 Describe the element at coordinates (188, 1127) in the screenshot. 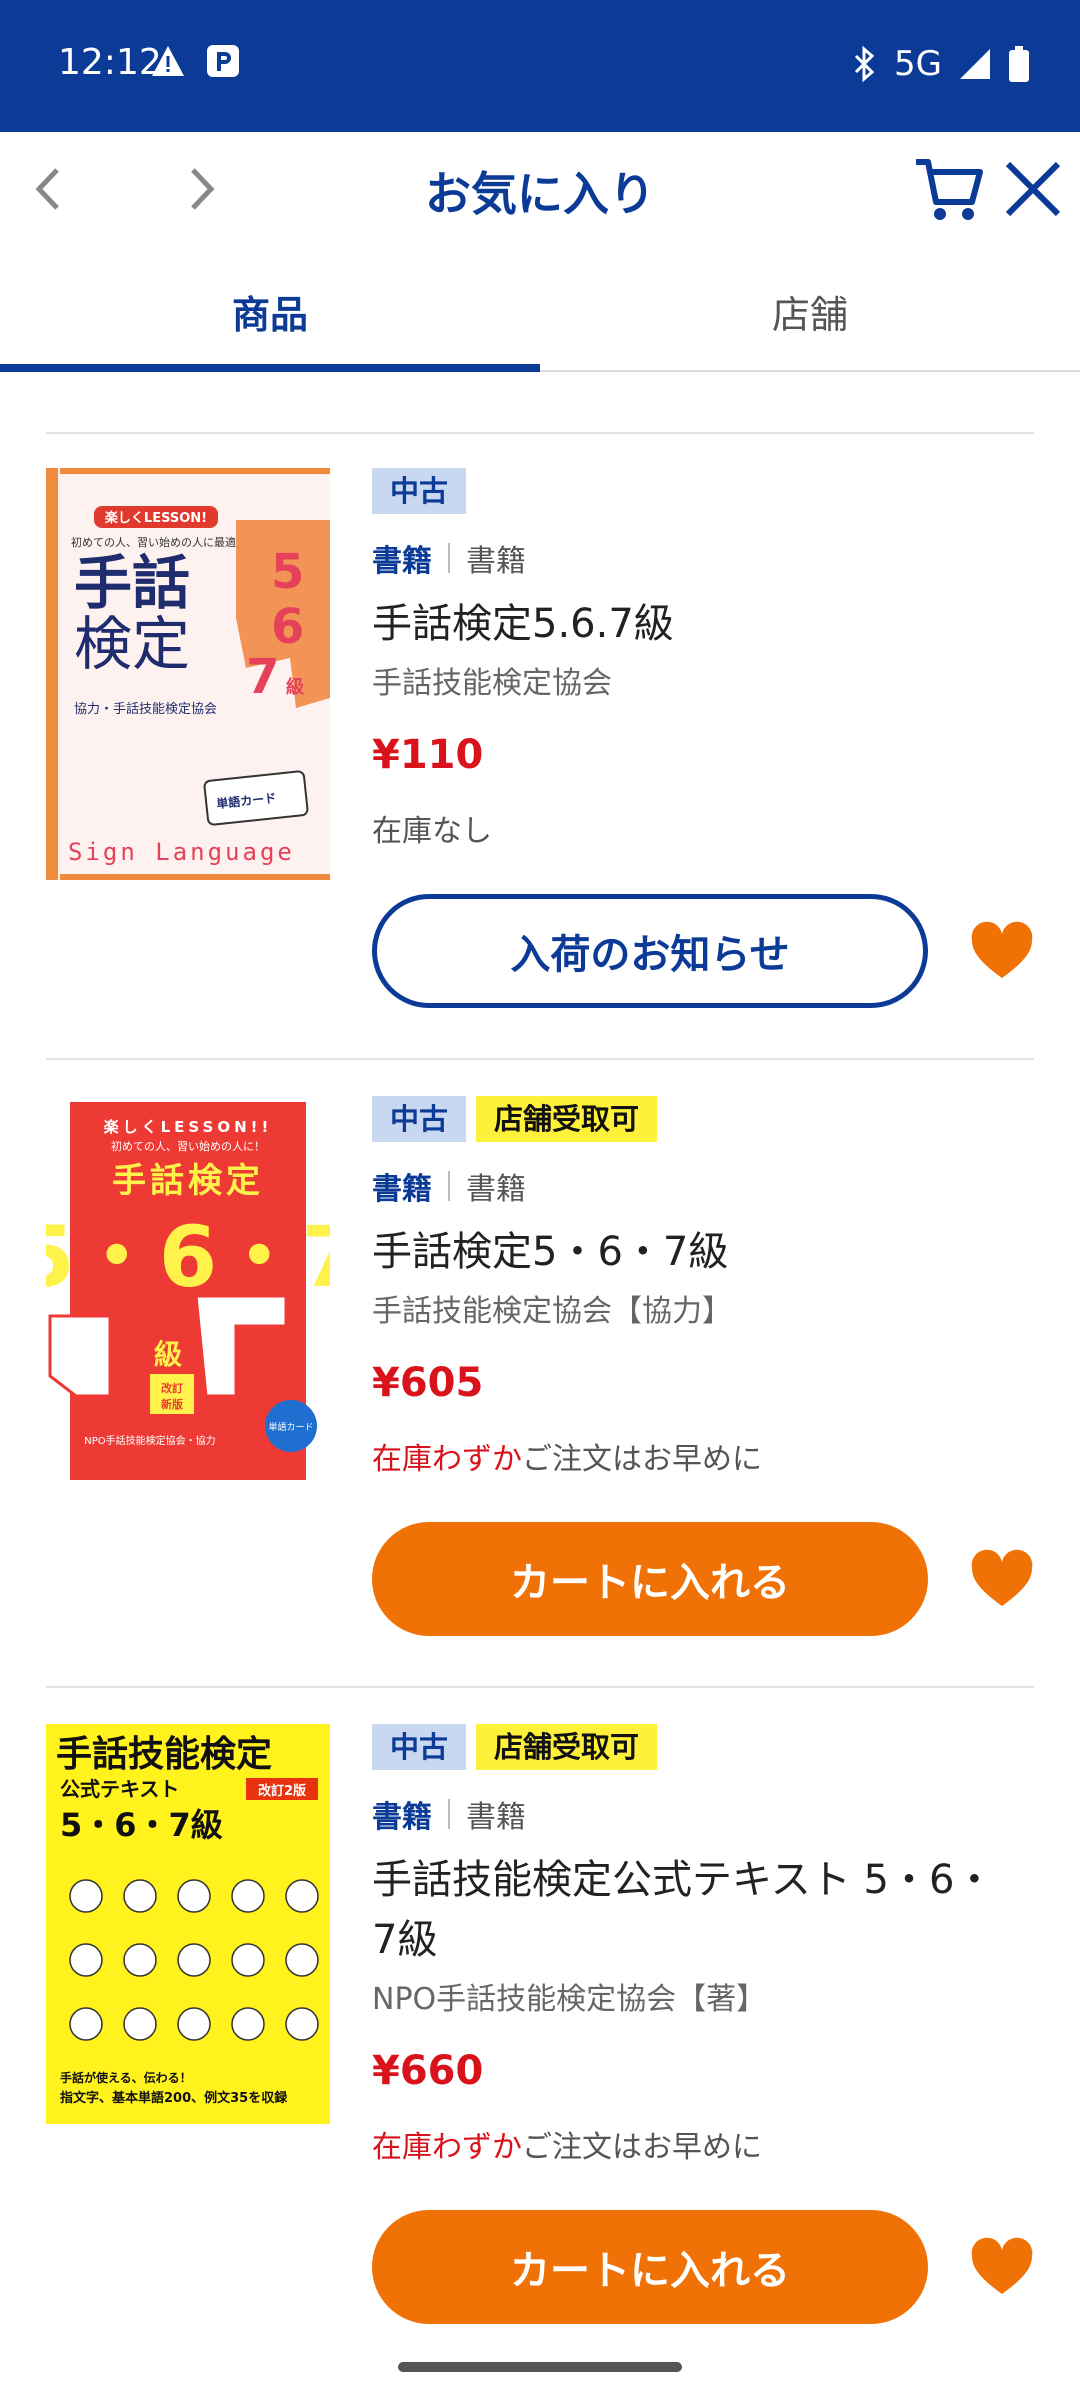

I see `cover-top: 楽しくLESSON!!` at that location.